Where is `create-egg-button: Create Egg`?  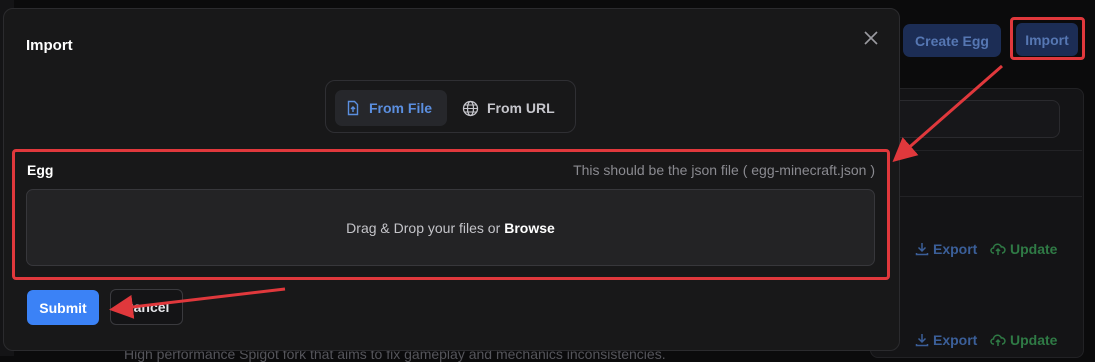 create-egg-button: Create Egg is located at coordinates (952, 40).